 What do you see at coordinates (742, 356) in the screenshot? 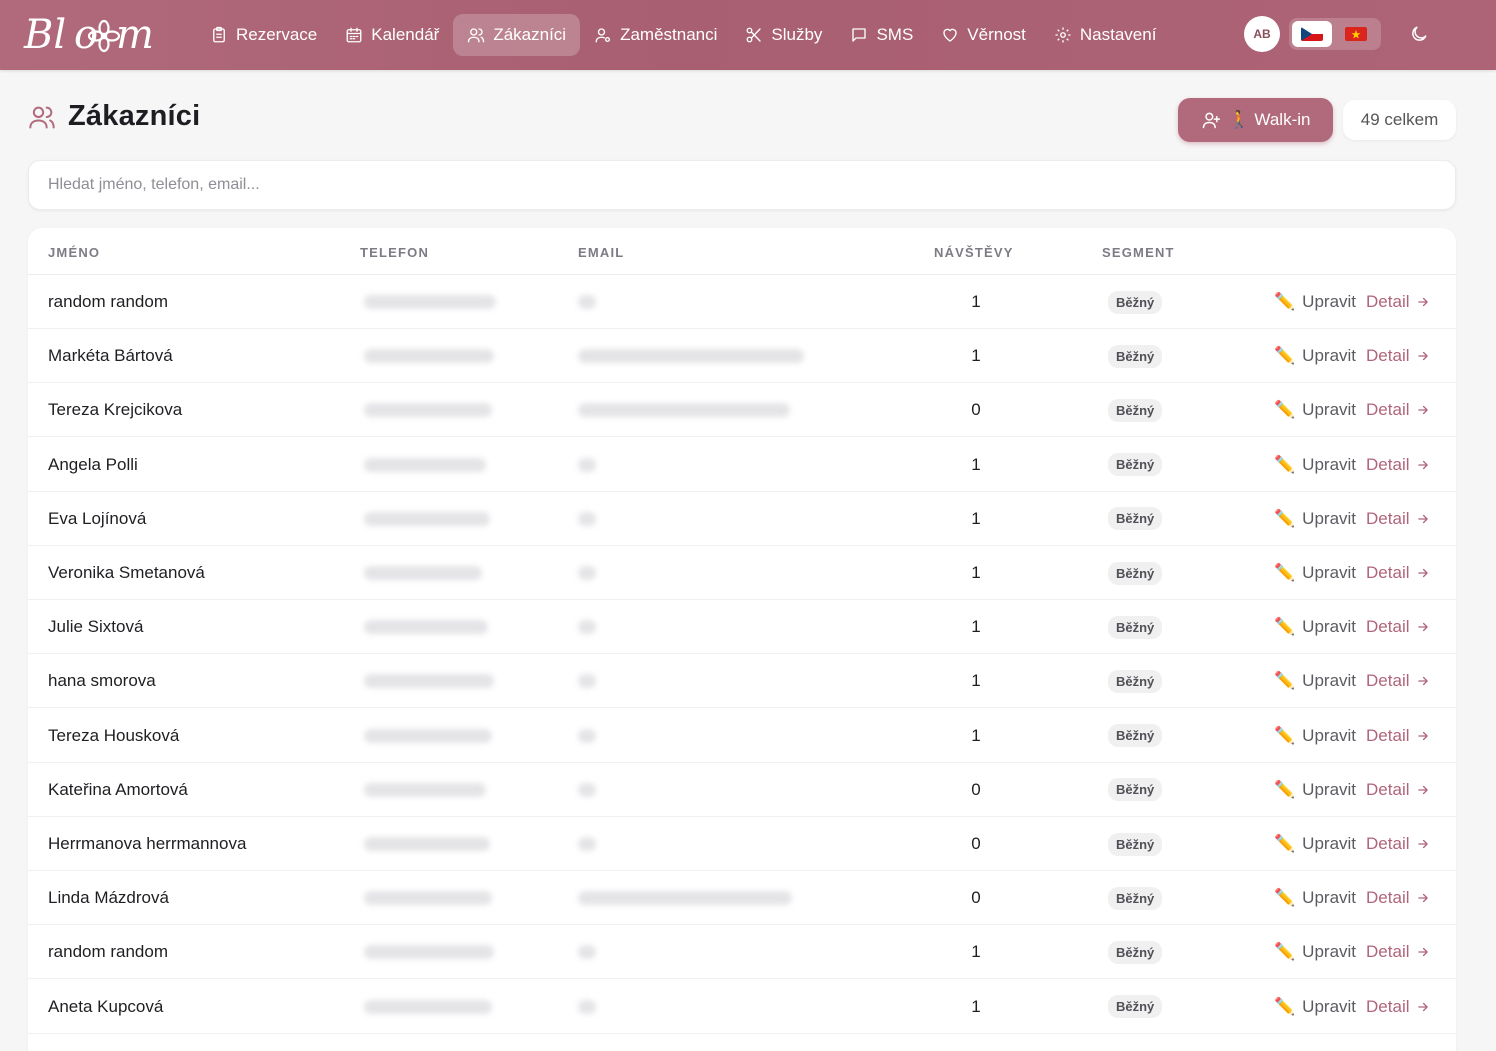
I see `table-row: Markéta Bártová 1 Běžný ✏️ Upravit Detail` at bounding box center [742, 356].